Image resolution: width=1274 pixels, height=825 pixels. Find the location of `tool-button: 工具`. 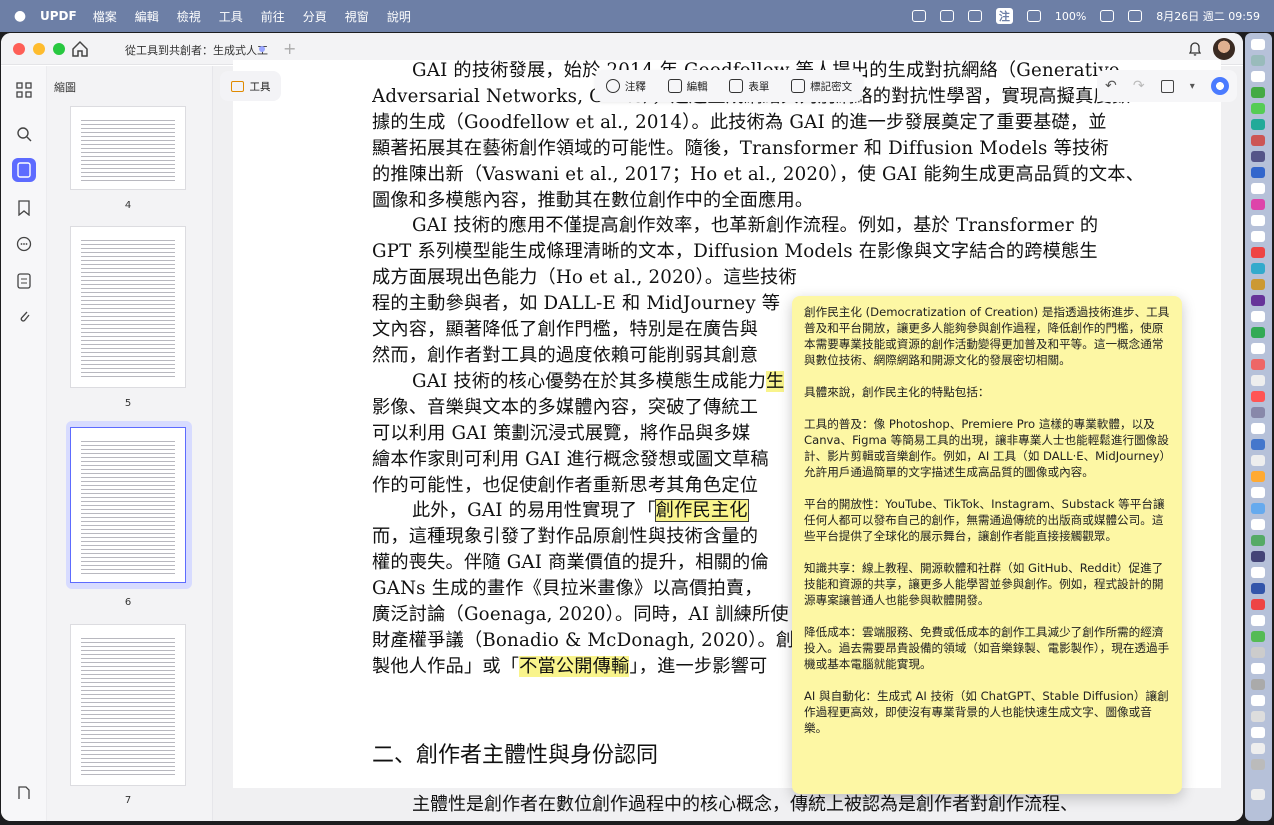

tool-button: 工具 is located at coordinates (250, 86).